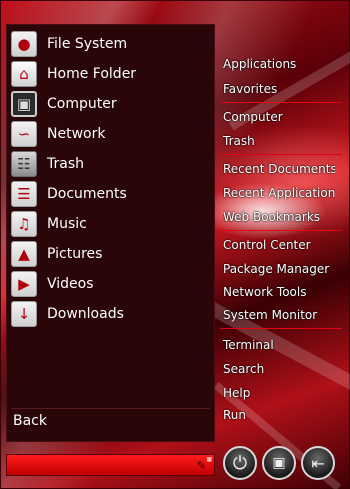 Image resolution: width=350 pixels, height=489 pixels. Describe the element at coordinates (87, 194) in the screenshot. I see `place-label: Documents` at that location.